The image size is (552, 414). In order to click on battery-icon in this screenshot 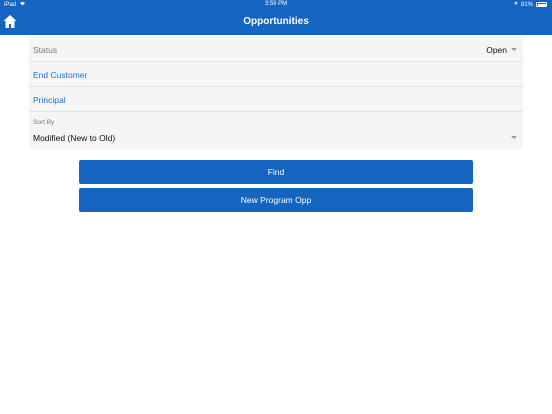, I will do `click(541, 4)`.